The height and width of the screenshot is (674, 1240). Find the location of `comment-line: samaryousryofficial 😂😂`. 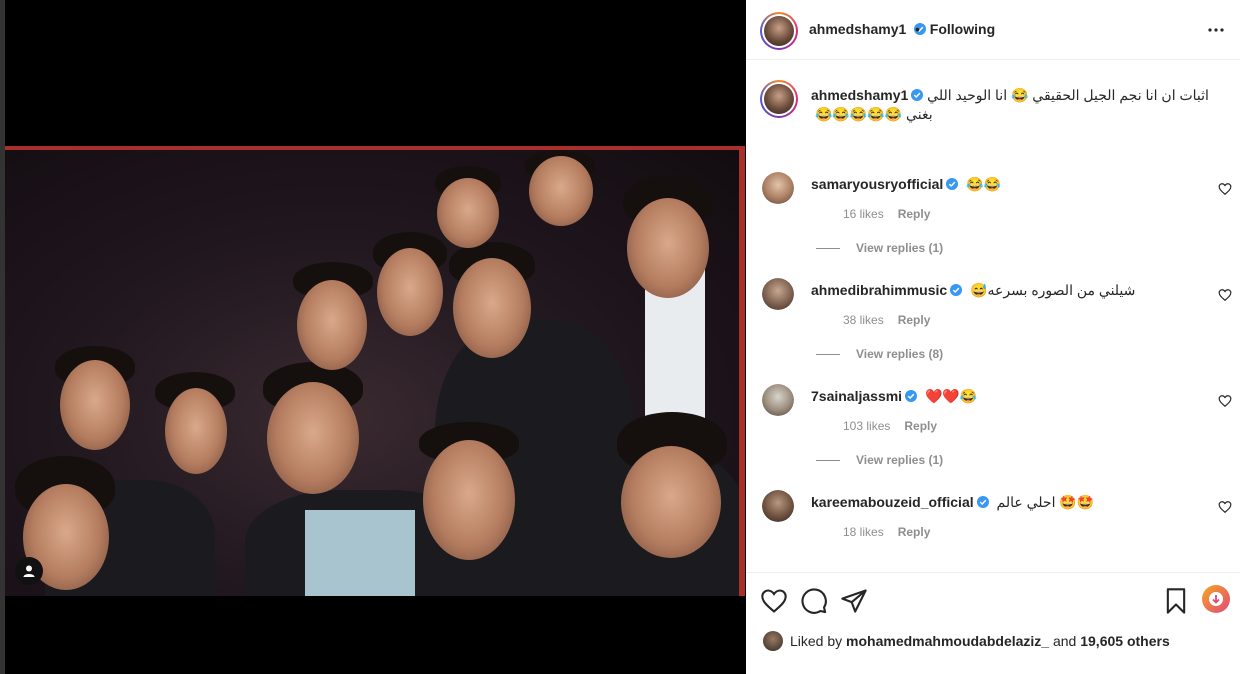

comment-line: samaryousryofficial 😂😂 is located at coordinates (906, 184).